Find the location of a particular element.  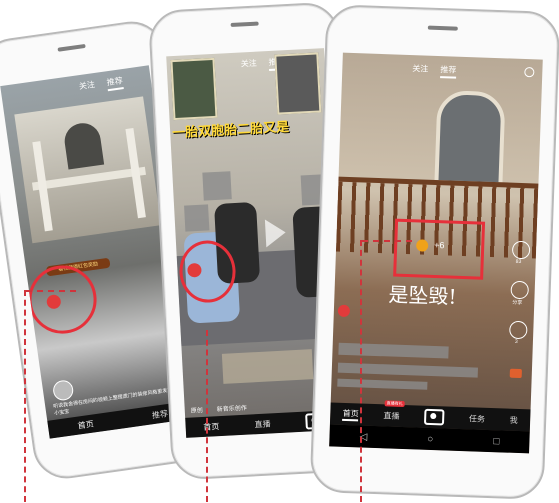

wall-picture-right is located at coordinates (298, 83).